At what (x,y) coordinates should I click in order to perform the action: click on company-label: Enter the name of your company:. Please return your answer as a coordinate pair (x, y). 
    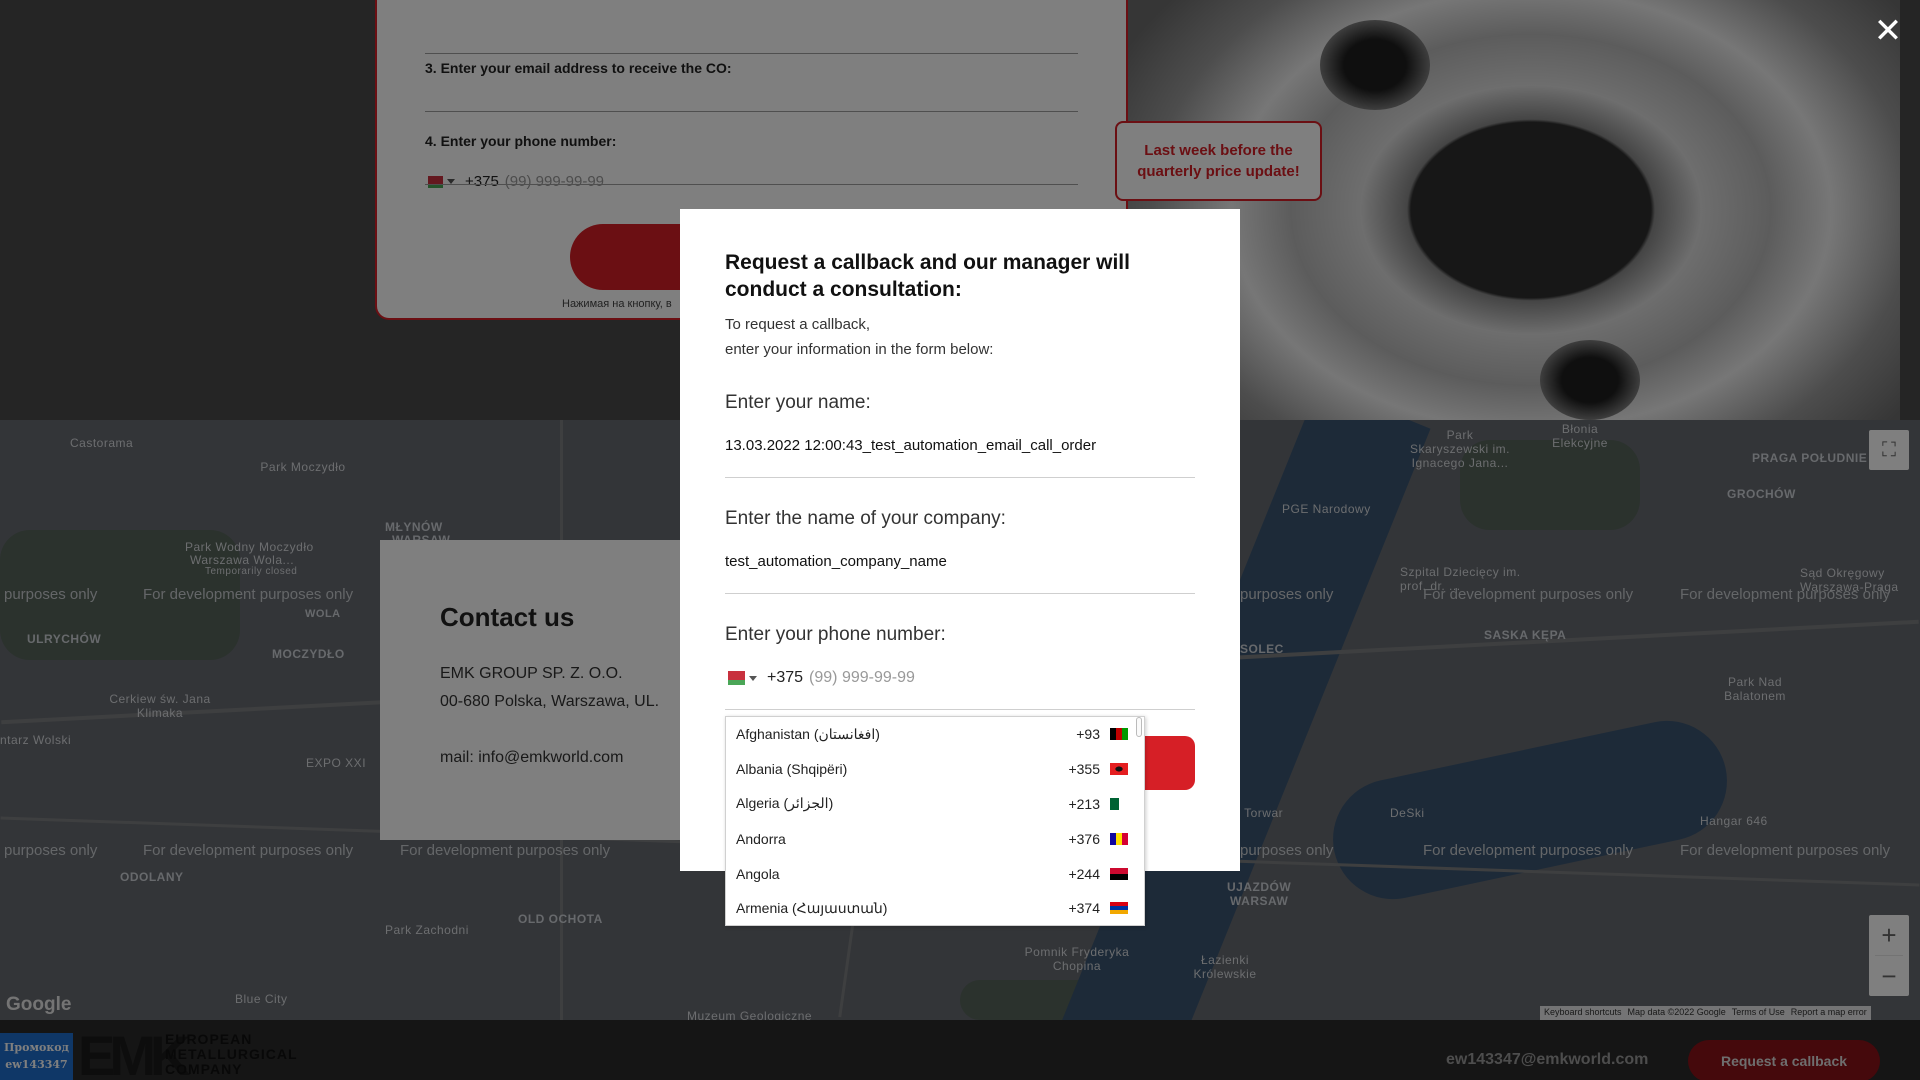
    Looking at the image, I should click on (865, 518).